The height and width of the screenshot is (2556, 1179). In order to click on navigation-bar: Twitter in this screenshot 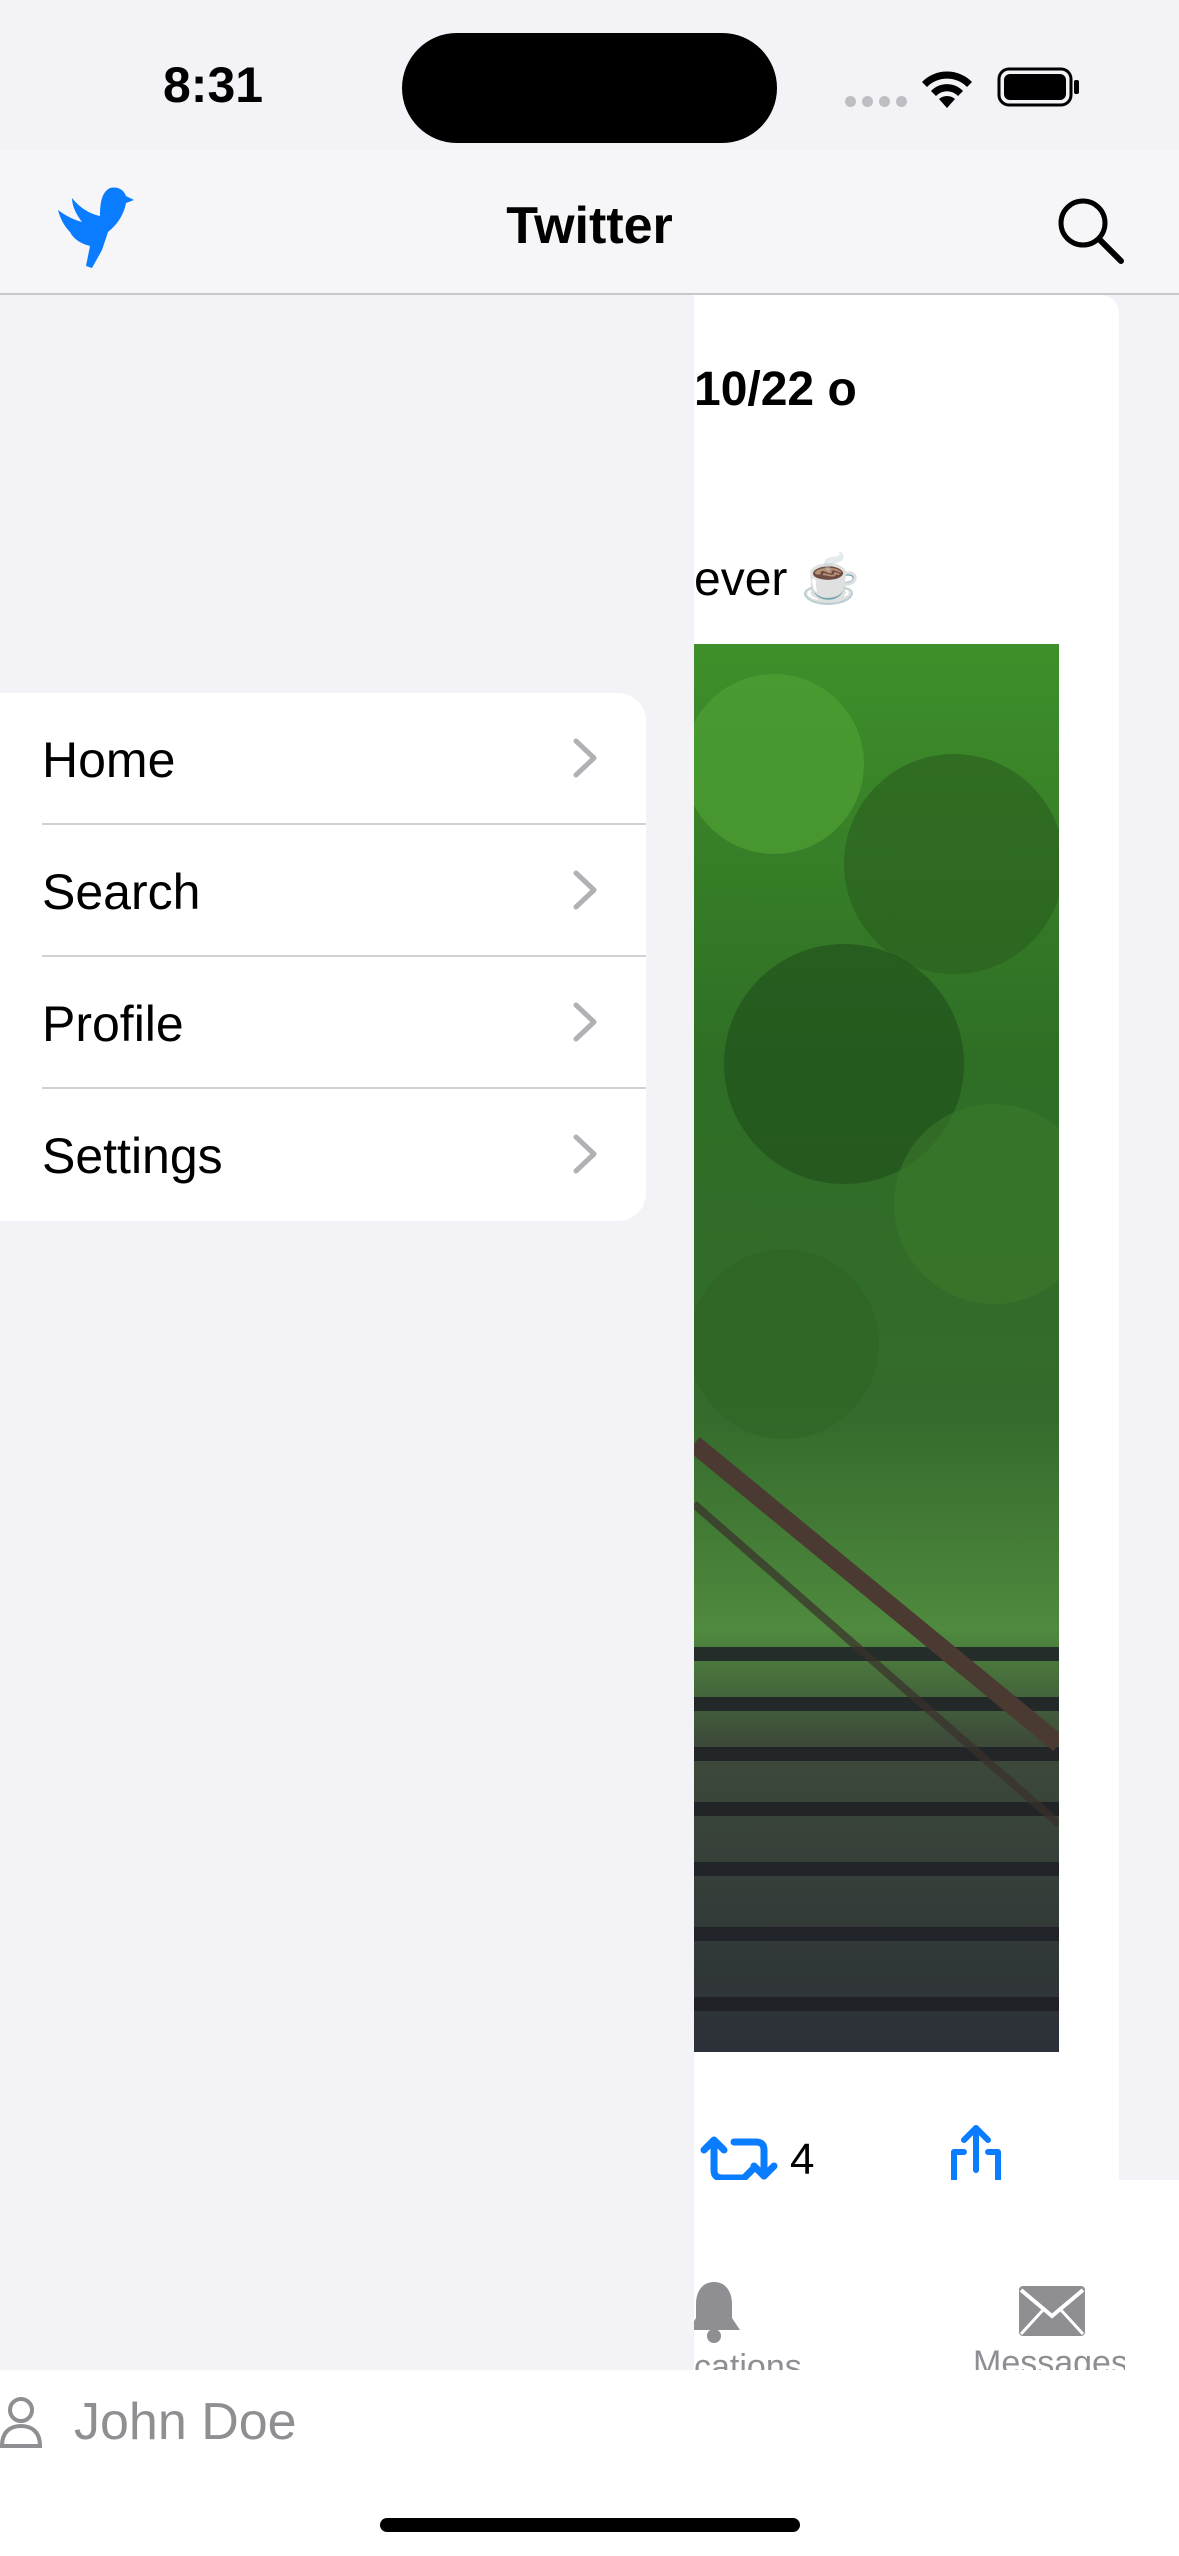, I will do `click(589, 222)`.